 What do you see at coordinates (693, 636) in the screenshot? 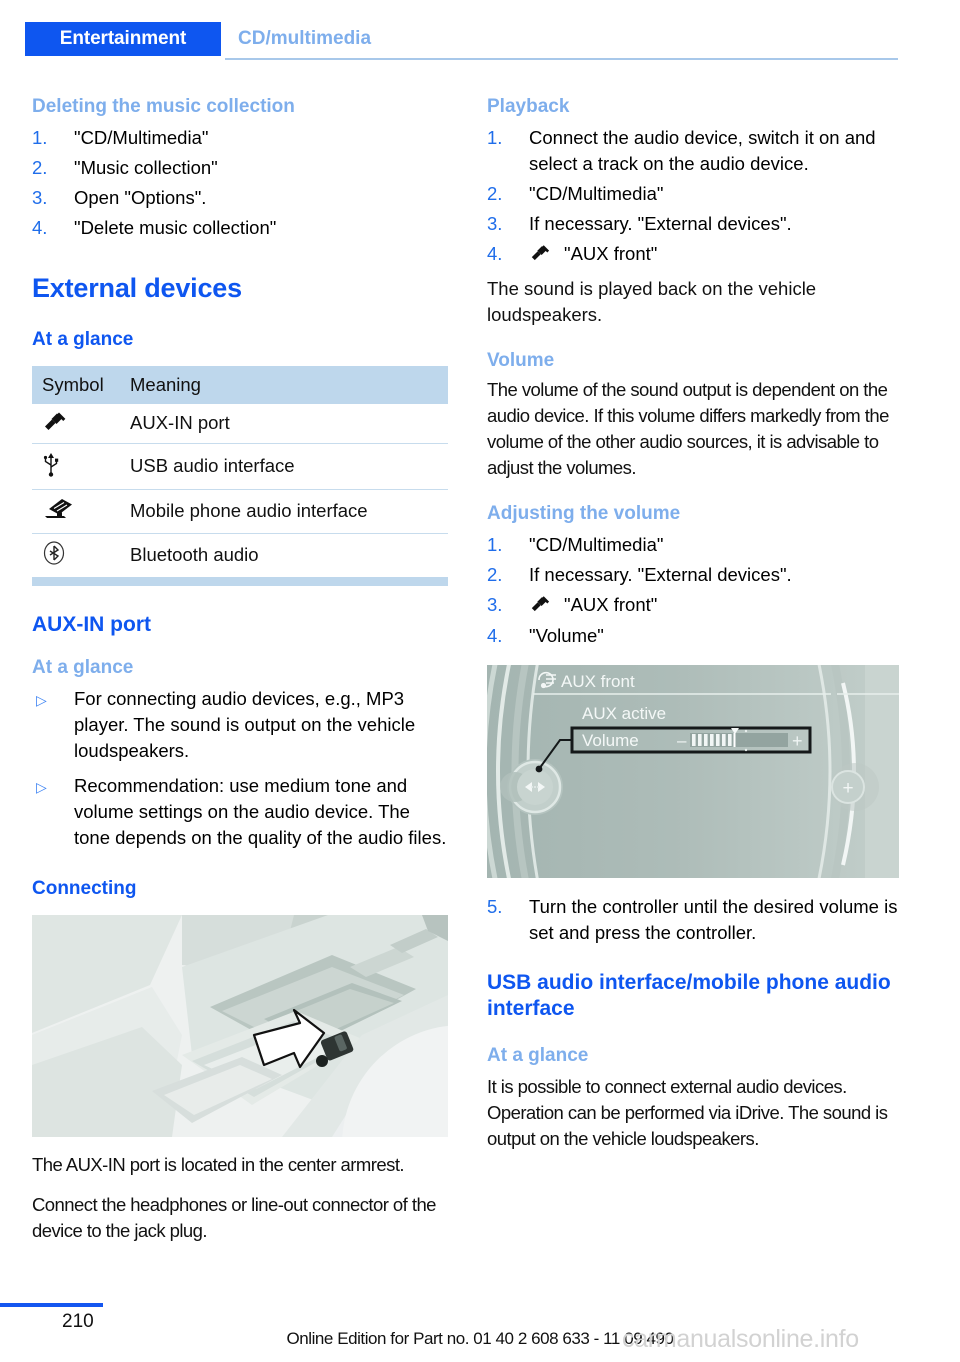
I see `list-item: 4. "Volume"` at bounding box center [693, 636].